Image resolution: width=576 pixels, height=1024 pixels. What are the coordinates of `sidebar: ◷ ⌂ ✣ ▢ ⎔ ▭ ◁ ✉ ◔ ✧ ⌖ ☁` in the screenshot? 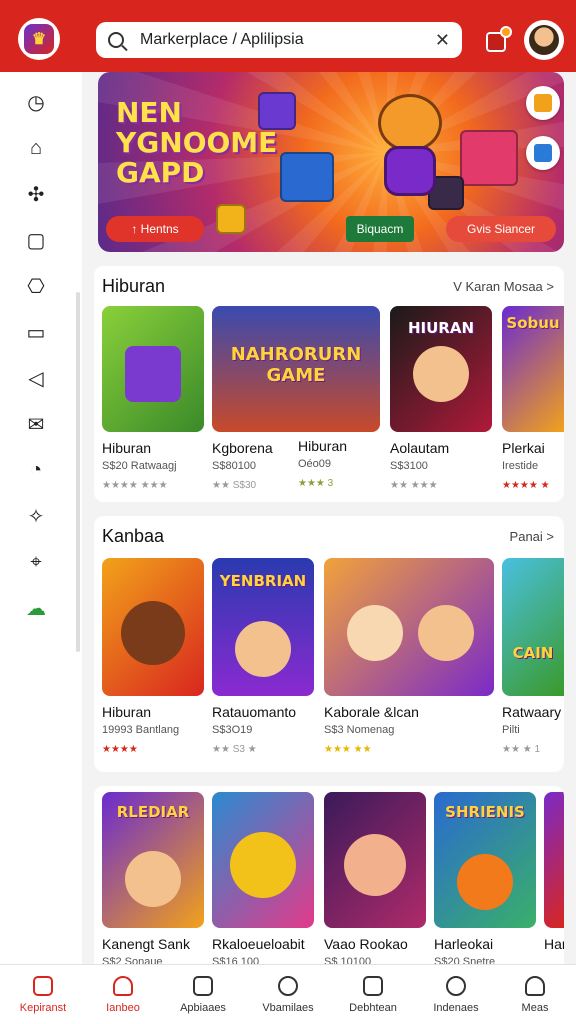 It's located at (41, 518).